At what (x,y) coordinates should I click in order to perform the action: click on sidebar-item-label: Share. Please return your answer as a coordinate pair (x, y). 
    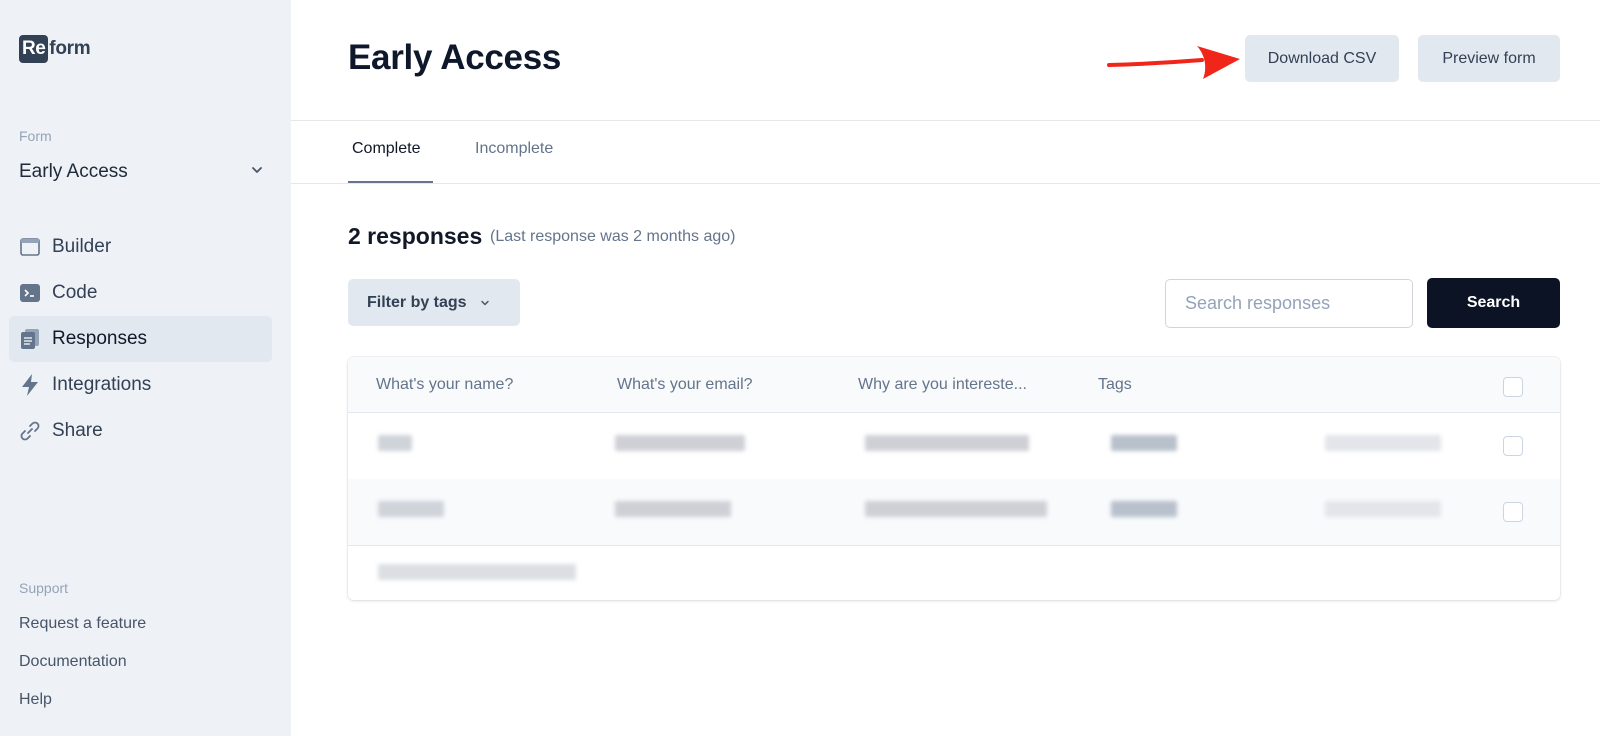
    Looking at the image, I should click on (77, 430).